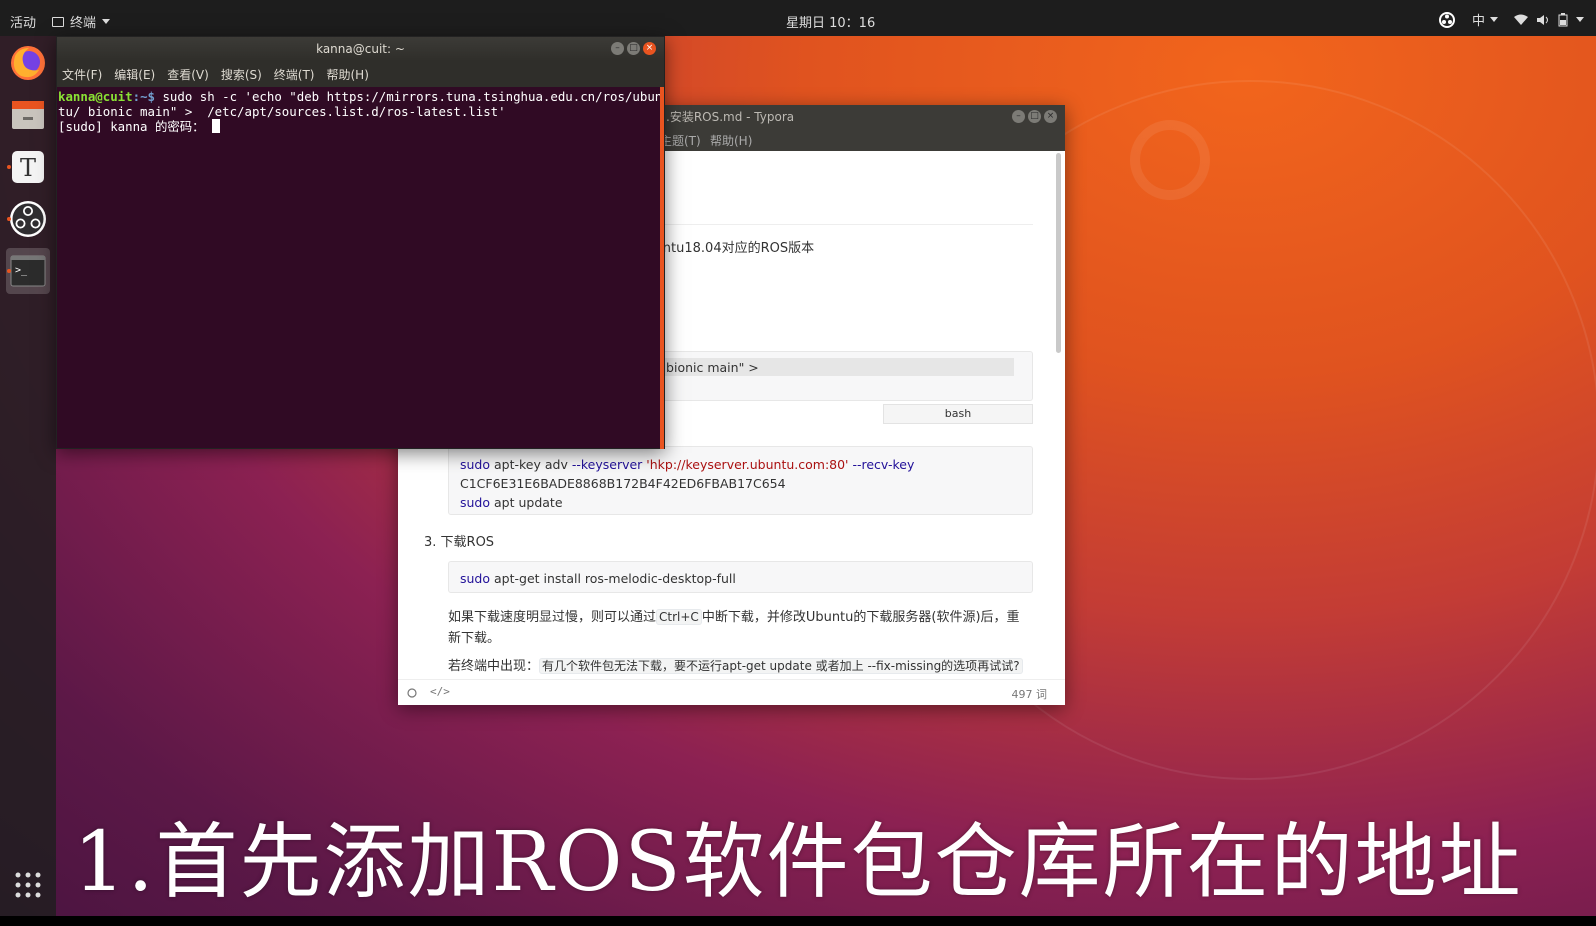 This screenshot has height=926, width=1596. Describe the element at coordinates (1542, 19) in the screenshot. I see `volume-icon` at that location.